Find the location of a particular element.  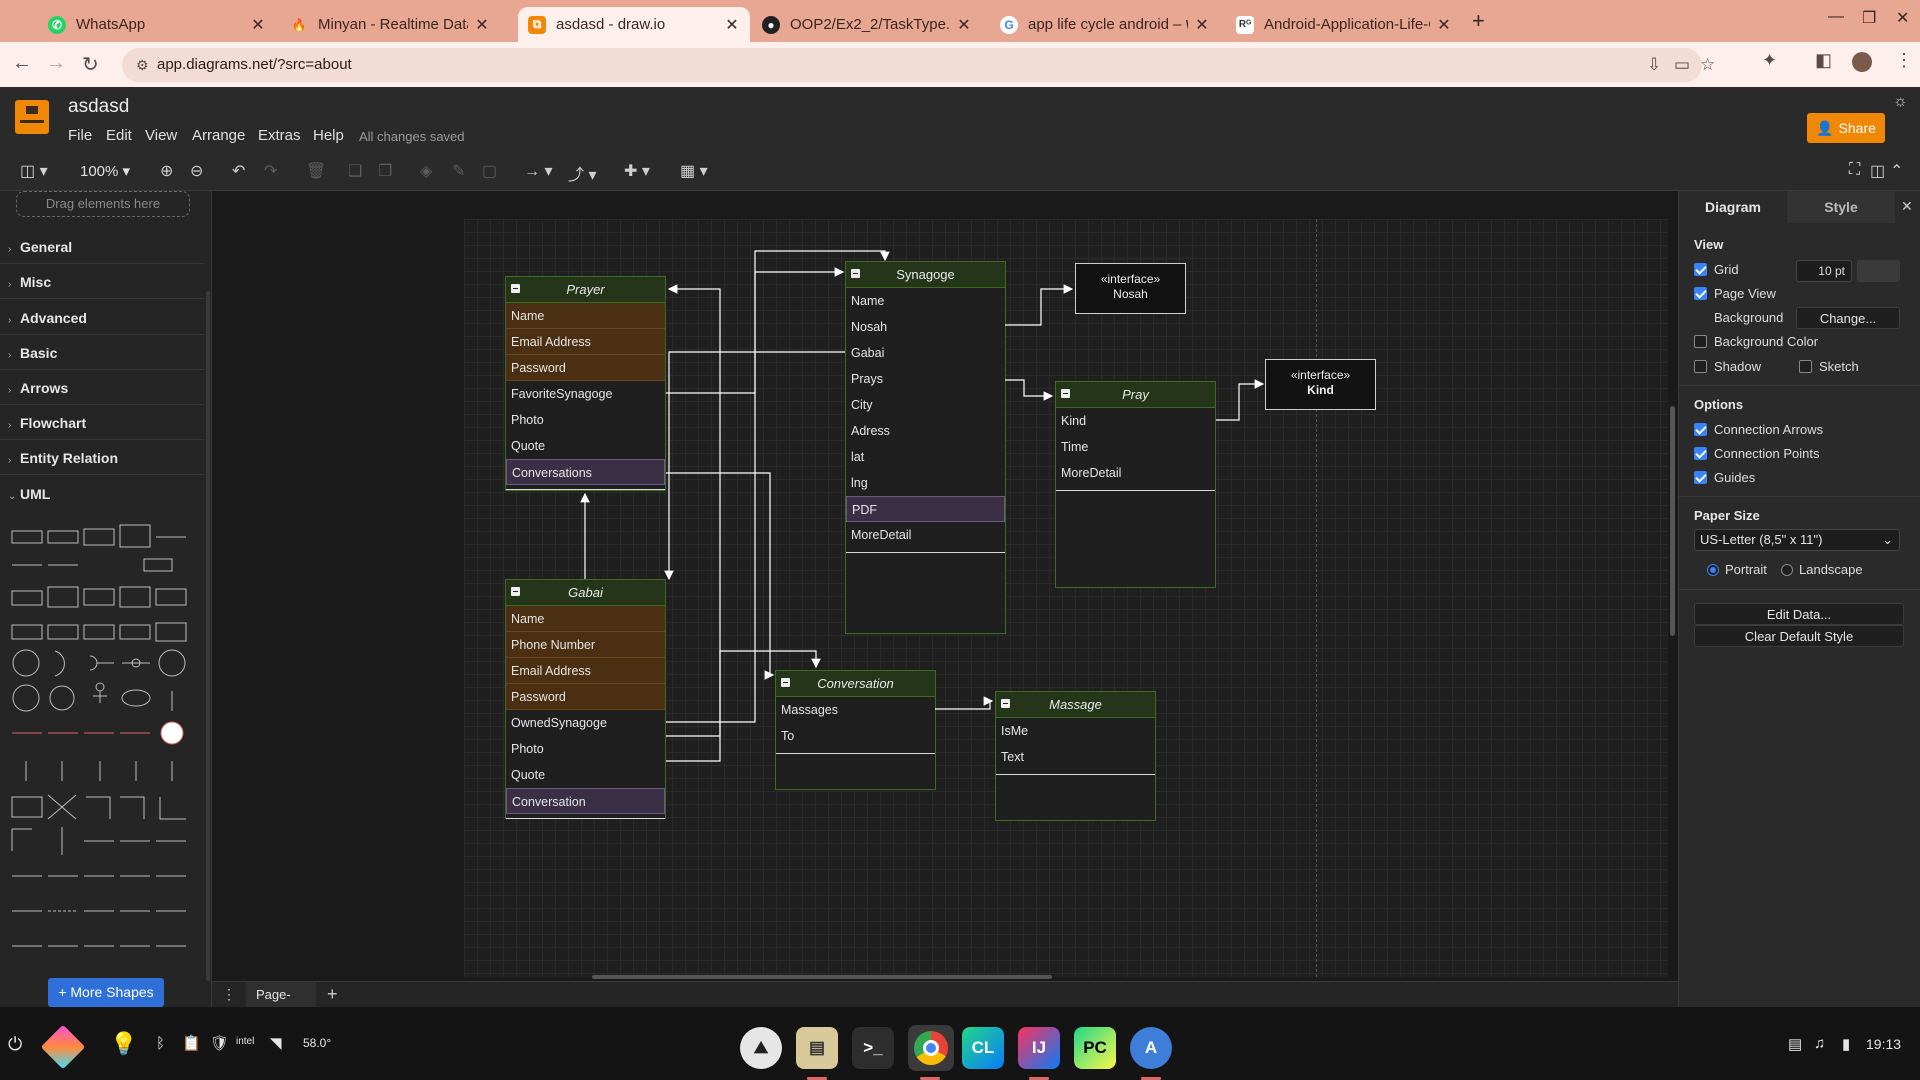

landscape-radio: Landscape is located at coordinates (1822, 569).